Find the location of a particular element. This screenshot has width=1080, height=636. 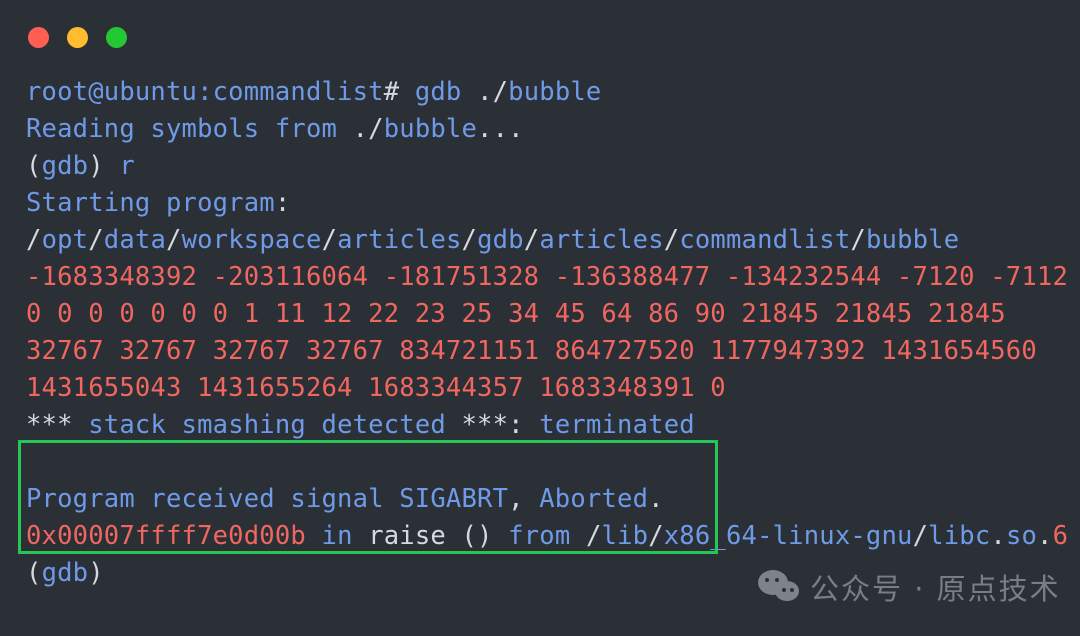

token: data is located at coordinates (135, 240).